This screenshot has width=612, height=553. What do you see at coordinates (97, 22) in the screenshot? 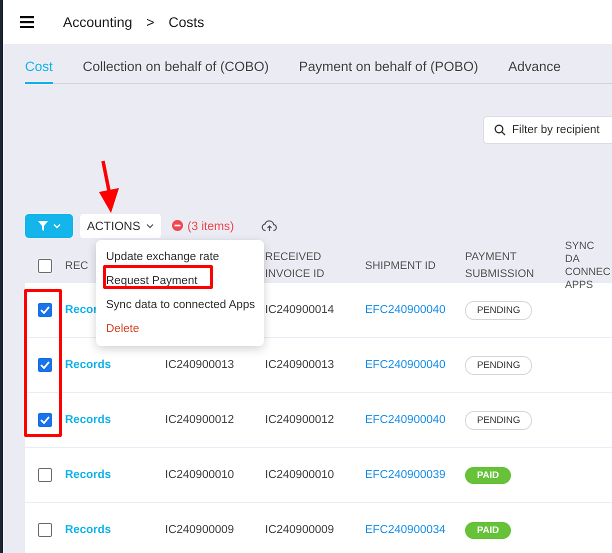
I see `breadcrumb-item: Accounting` at bounding box center [97, 22].